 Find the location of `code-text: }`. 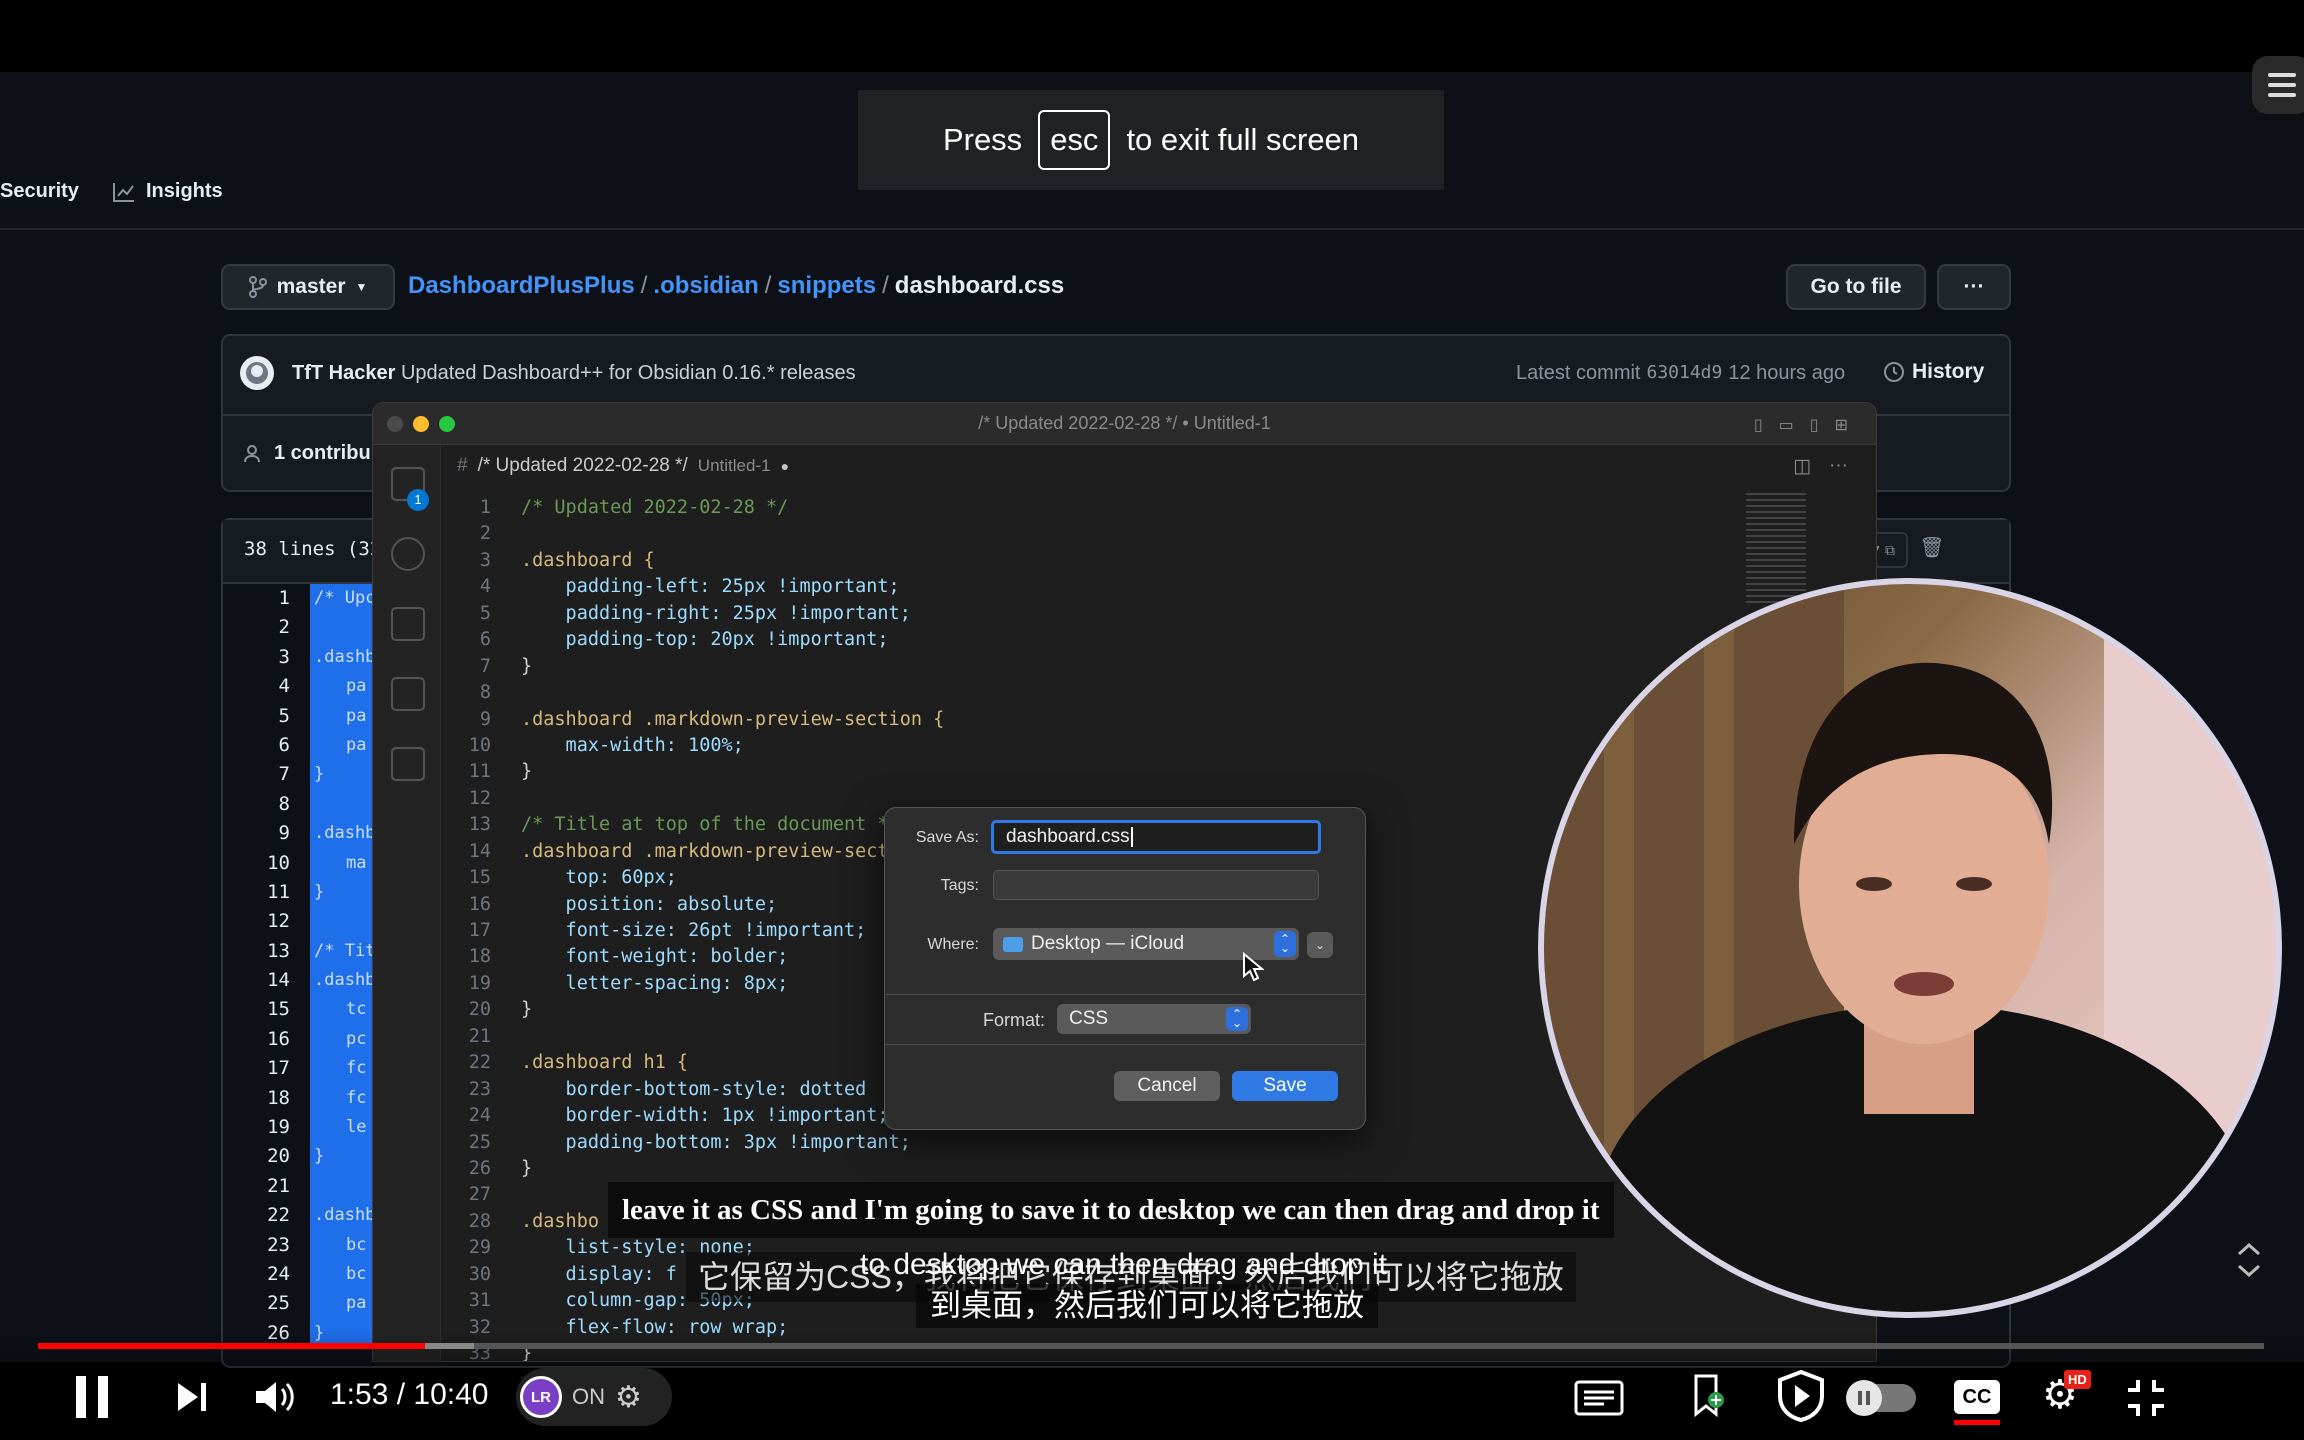

code-text: } is located at coordinates (527, 1010).